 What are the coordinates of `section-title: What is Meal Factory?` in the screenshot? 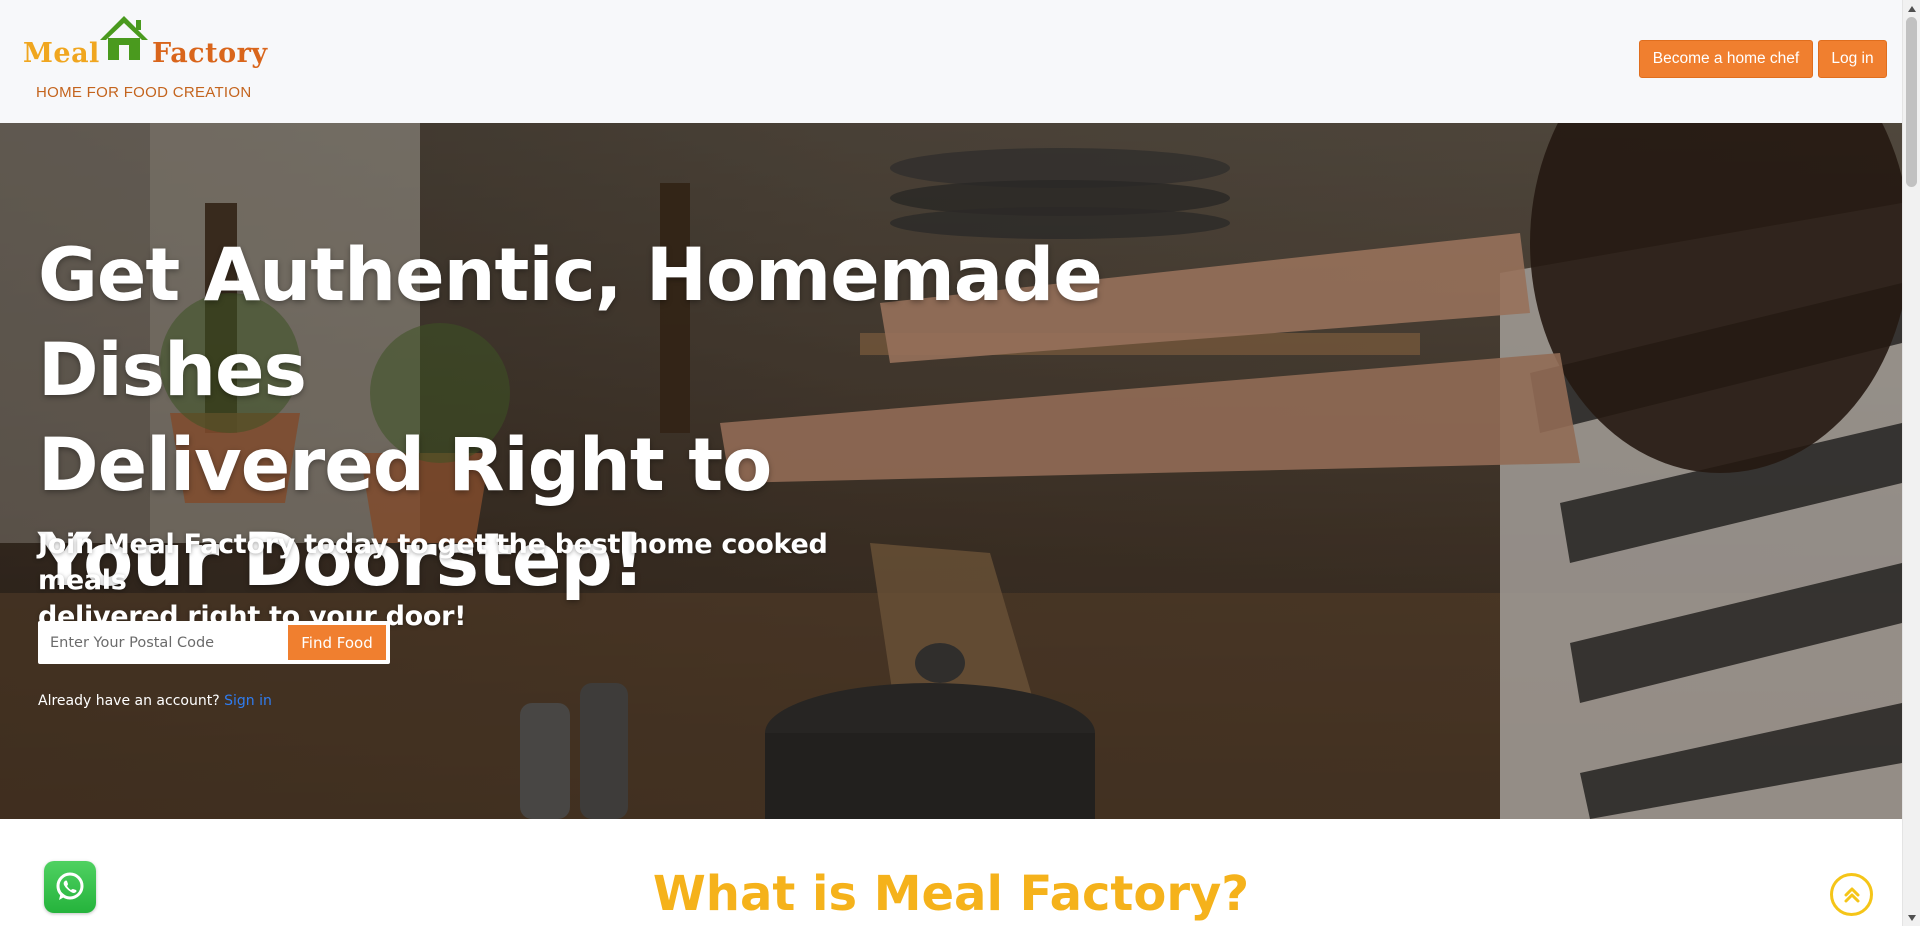 It's located at (951, 894).